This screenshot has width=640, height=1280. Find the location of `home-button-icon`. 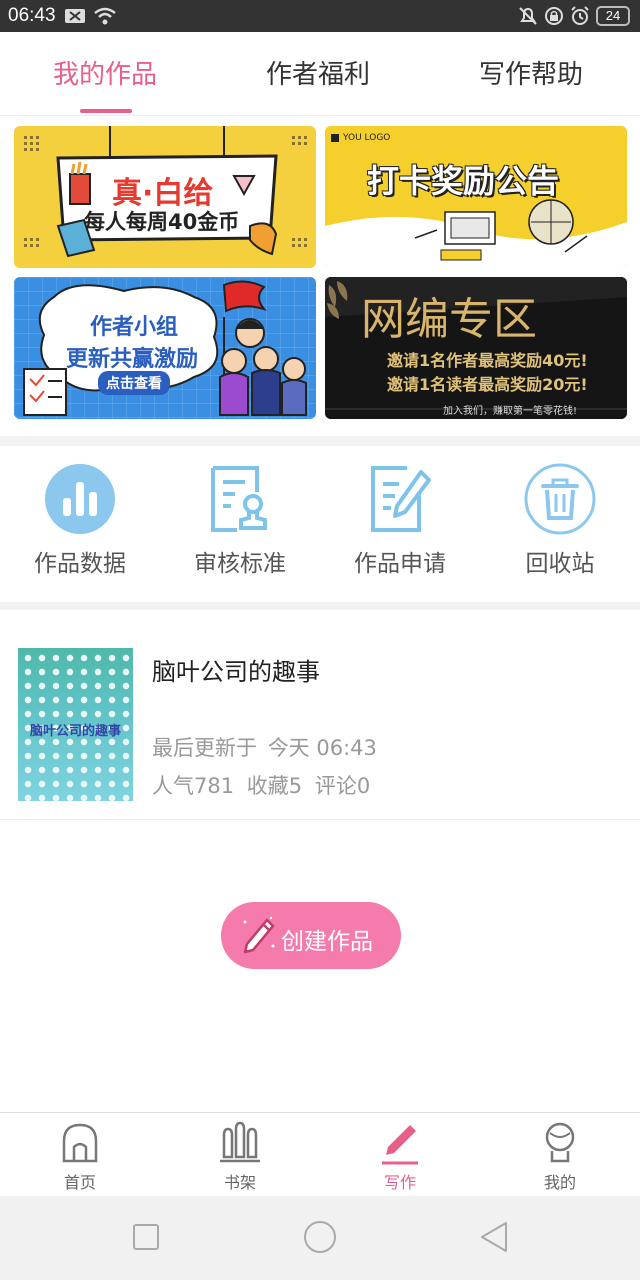

home-button-icon is located at coordinates (320, 1237).